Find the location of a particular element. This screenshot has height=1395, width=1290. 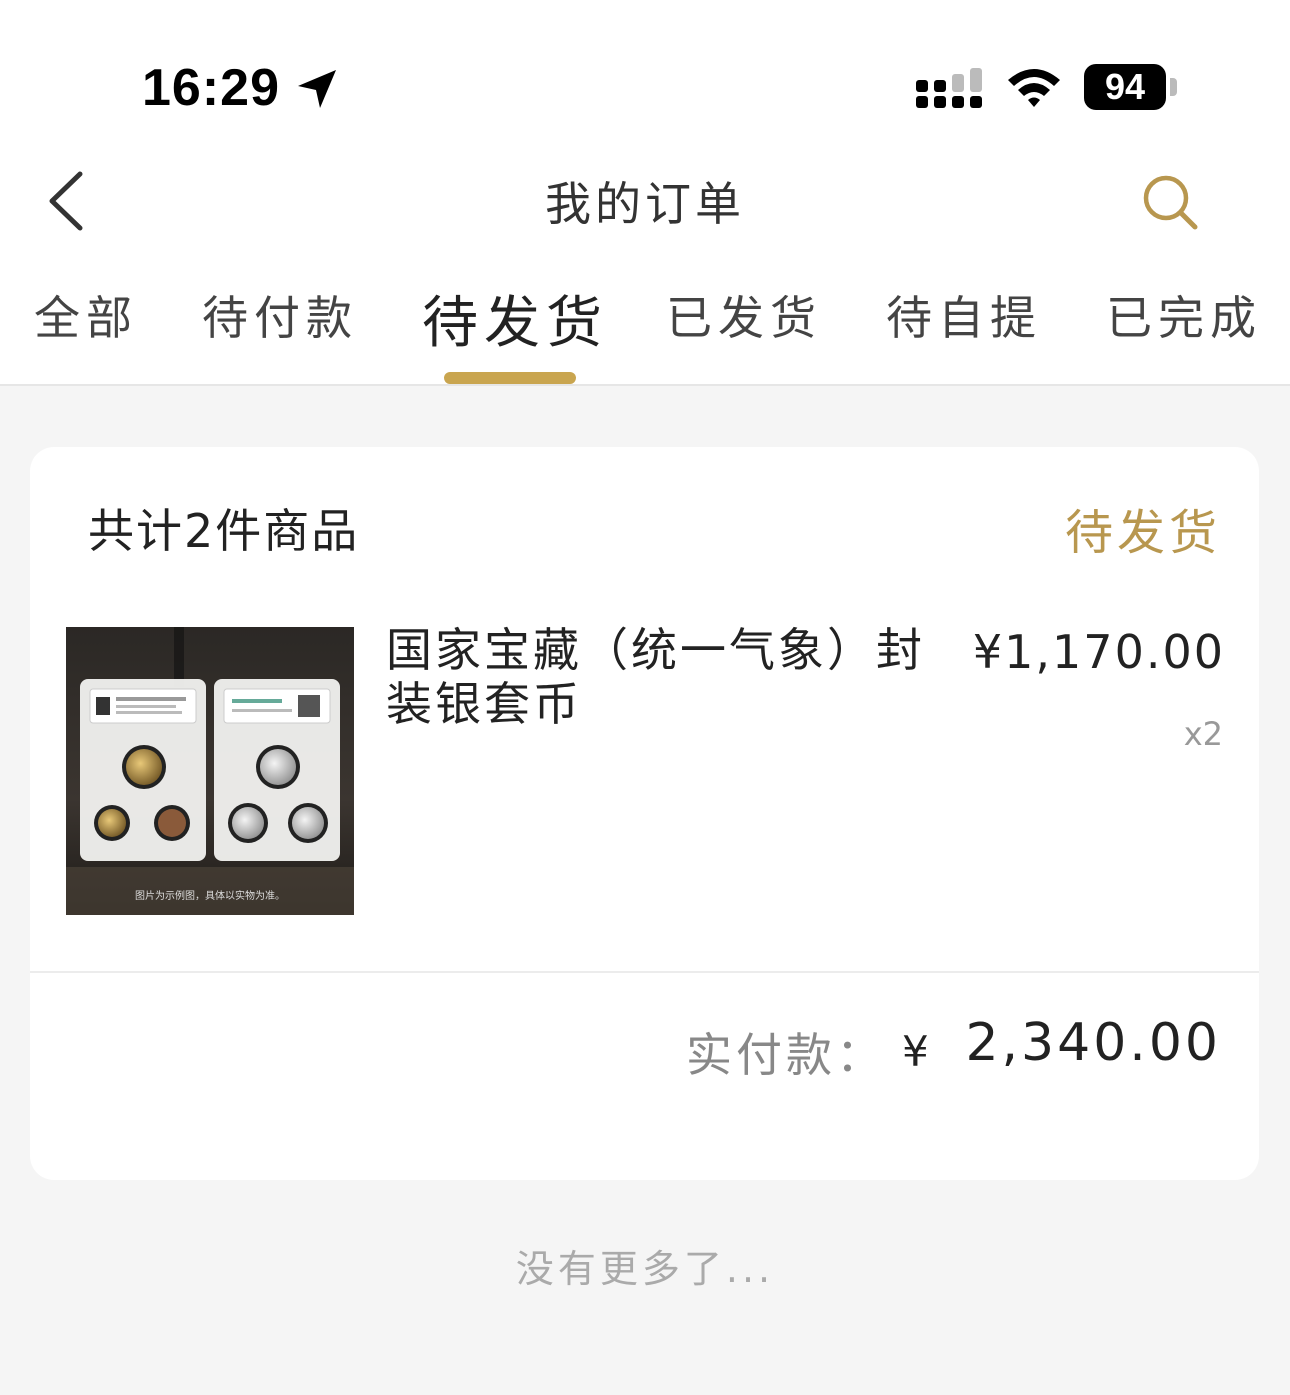

tab-pending-shipment: 待发货 is located at coordinates (515, 318).